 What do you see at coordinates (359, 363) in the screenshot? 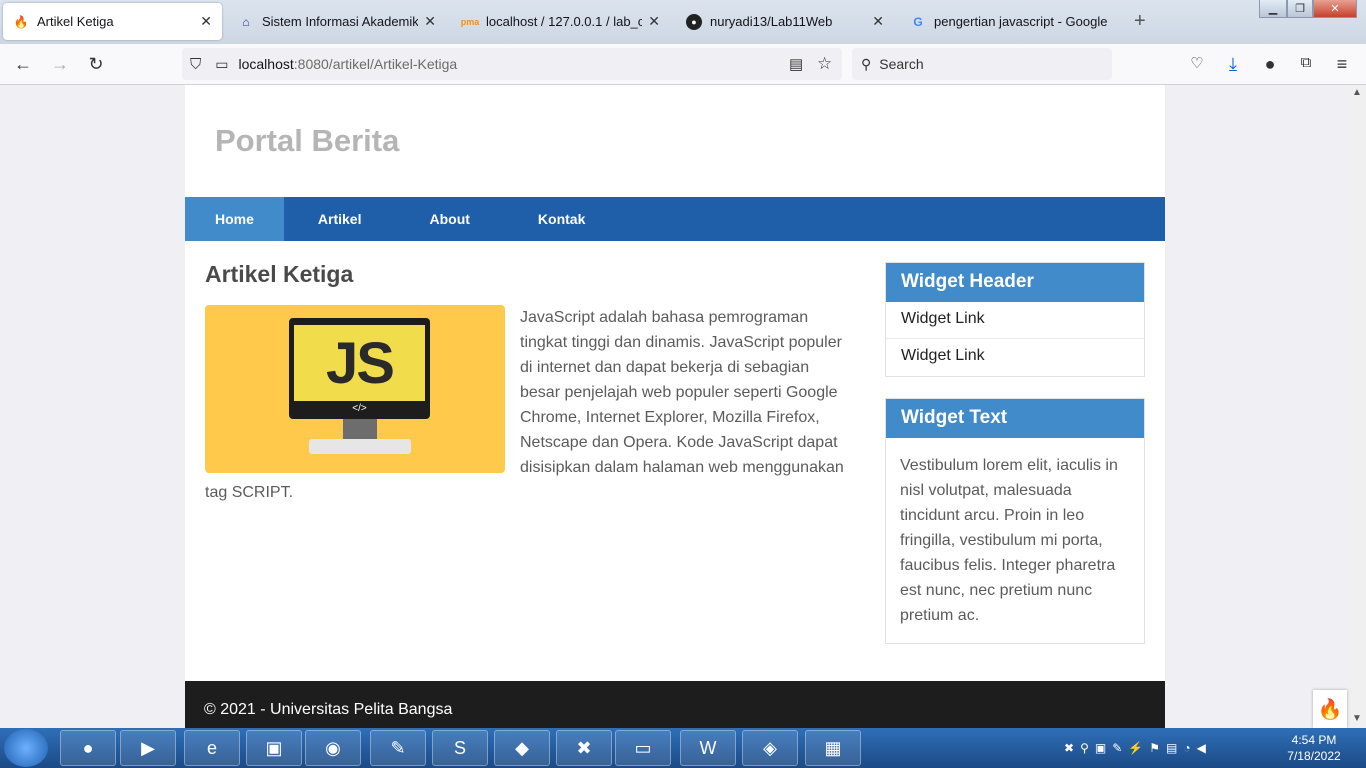
I see `js-logo-text: JS` at bounding box center [359, 363].